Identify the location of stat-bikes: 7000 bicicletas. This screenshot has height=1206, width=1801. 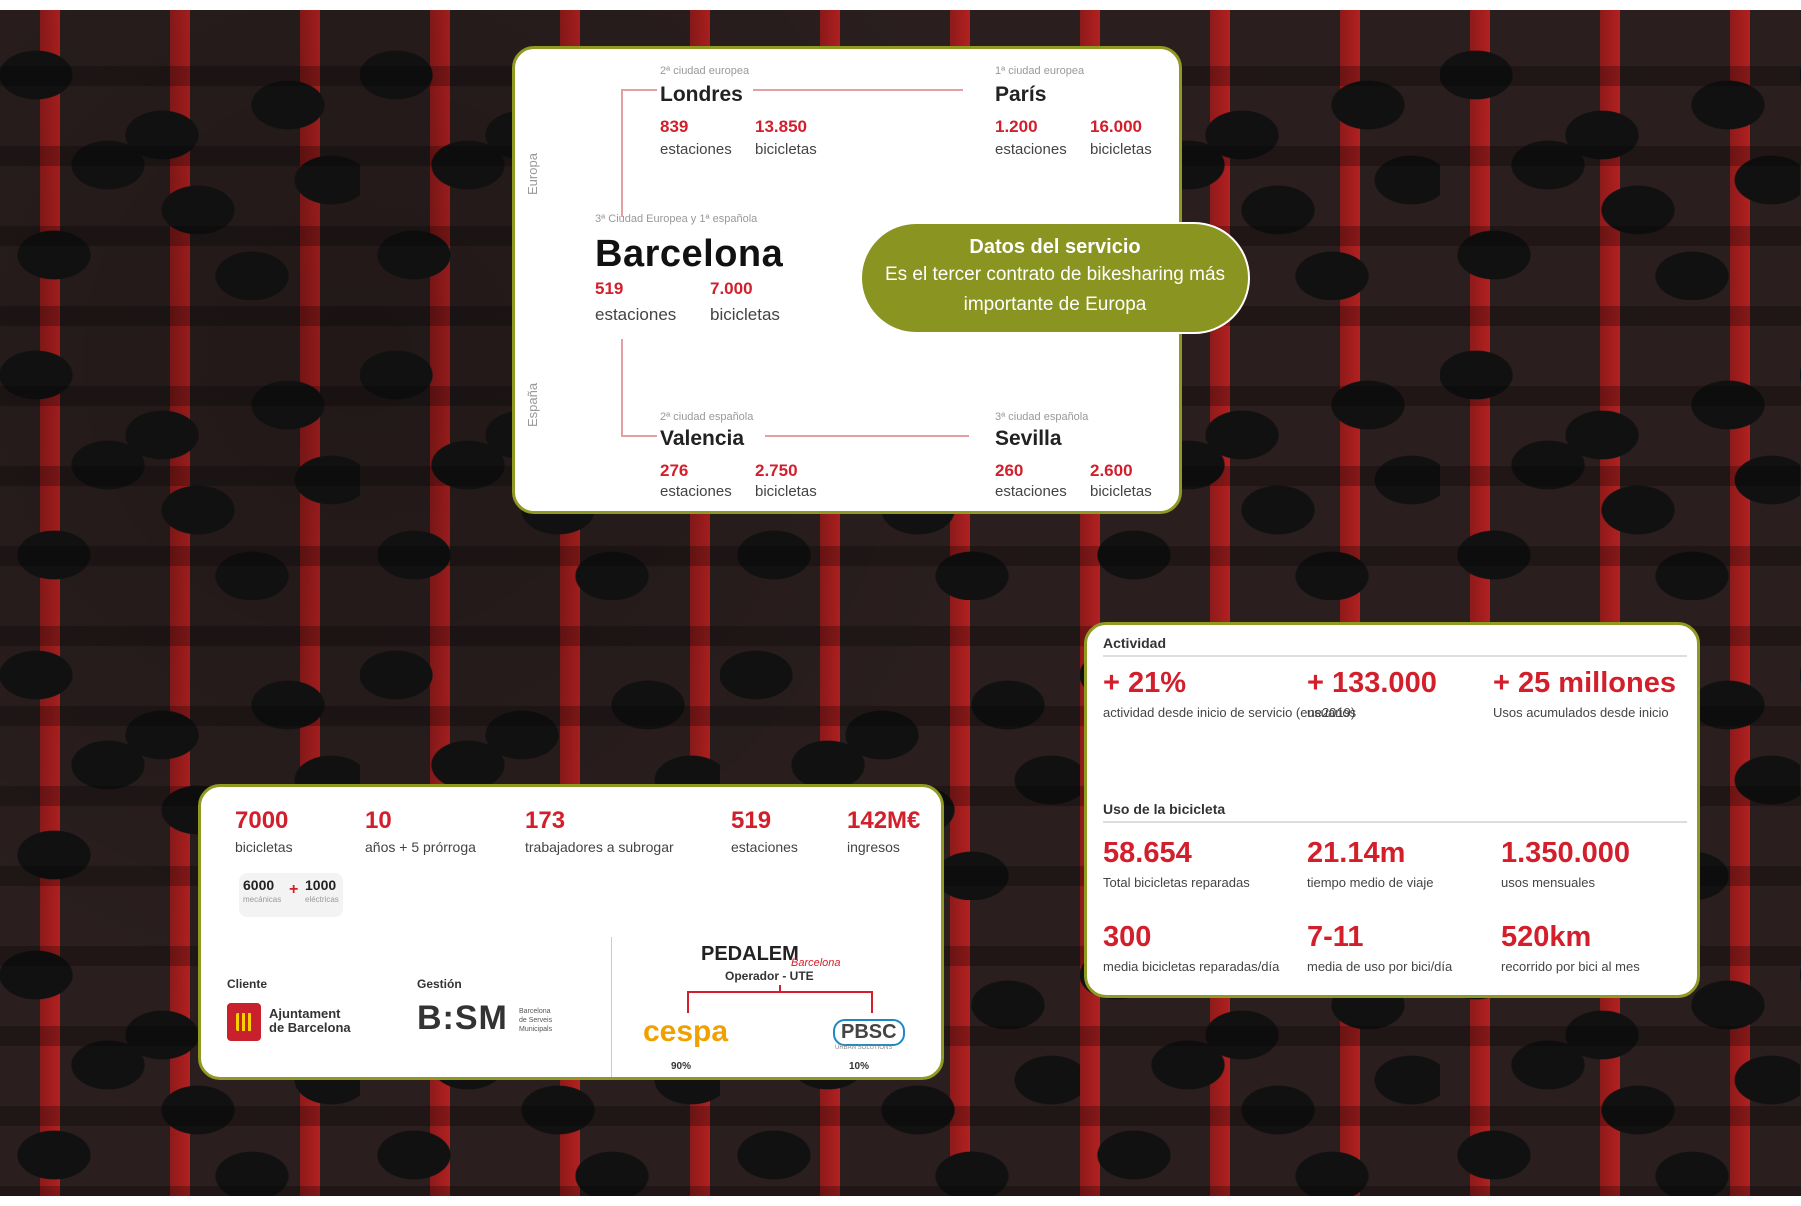
(264, 831).